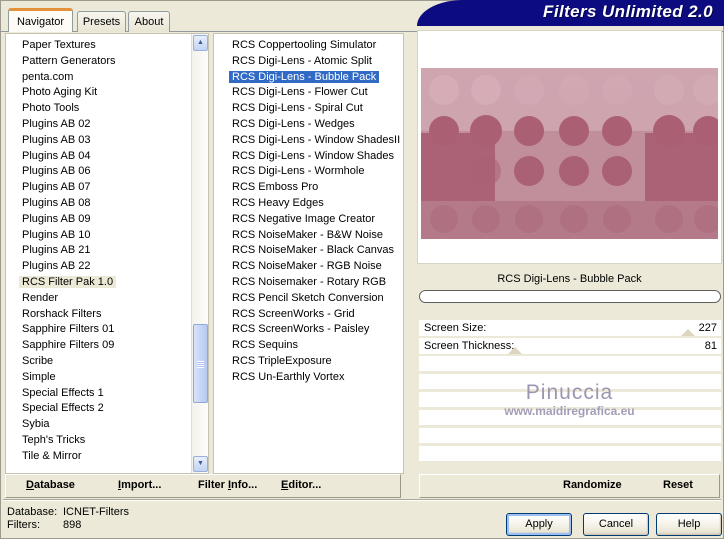 The width and height of the screenshot is (724, 539). I want to click on category-item: Plugins AB 06, so click(107, 172).